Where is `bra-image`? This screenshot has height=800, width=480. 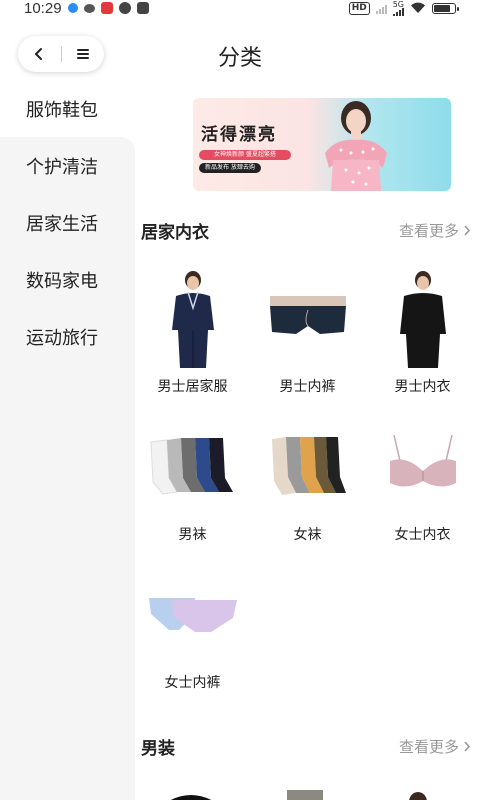
bra-image is located at coordinates (423, 466).